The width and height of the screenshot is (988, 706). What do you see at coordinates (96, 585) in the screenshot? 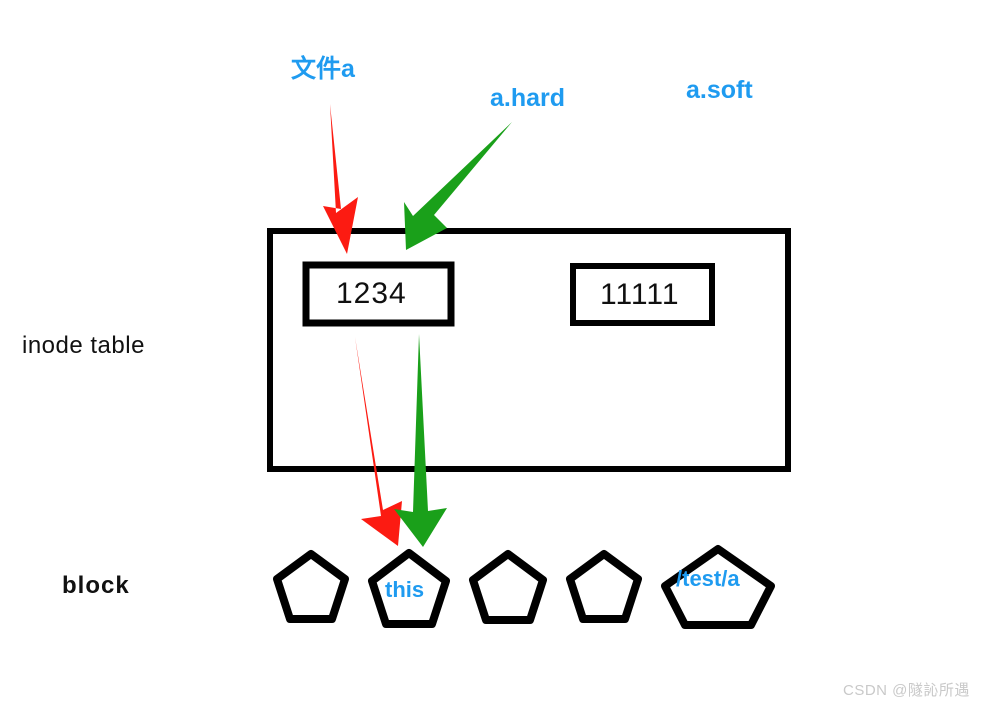
I see `row-label-block: block` at bounding box center [96, 585].